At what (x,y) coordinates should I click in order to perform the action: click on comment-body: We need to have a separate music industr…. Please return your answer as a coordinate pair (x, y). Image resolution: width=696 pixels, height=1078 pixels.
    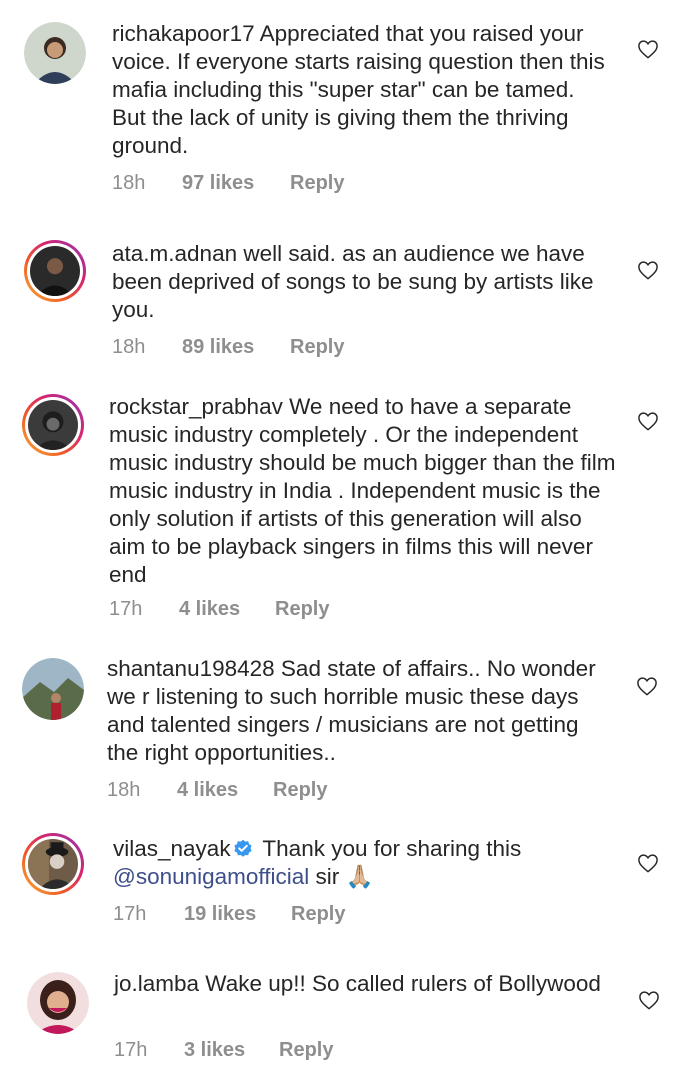
    Looking at the image, I should click on (362, 490).